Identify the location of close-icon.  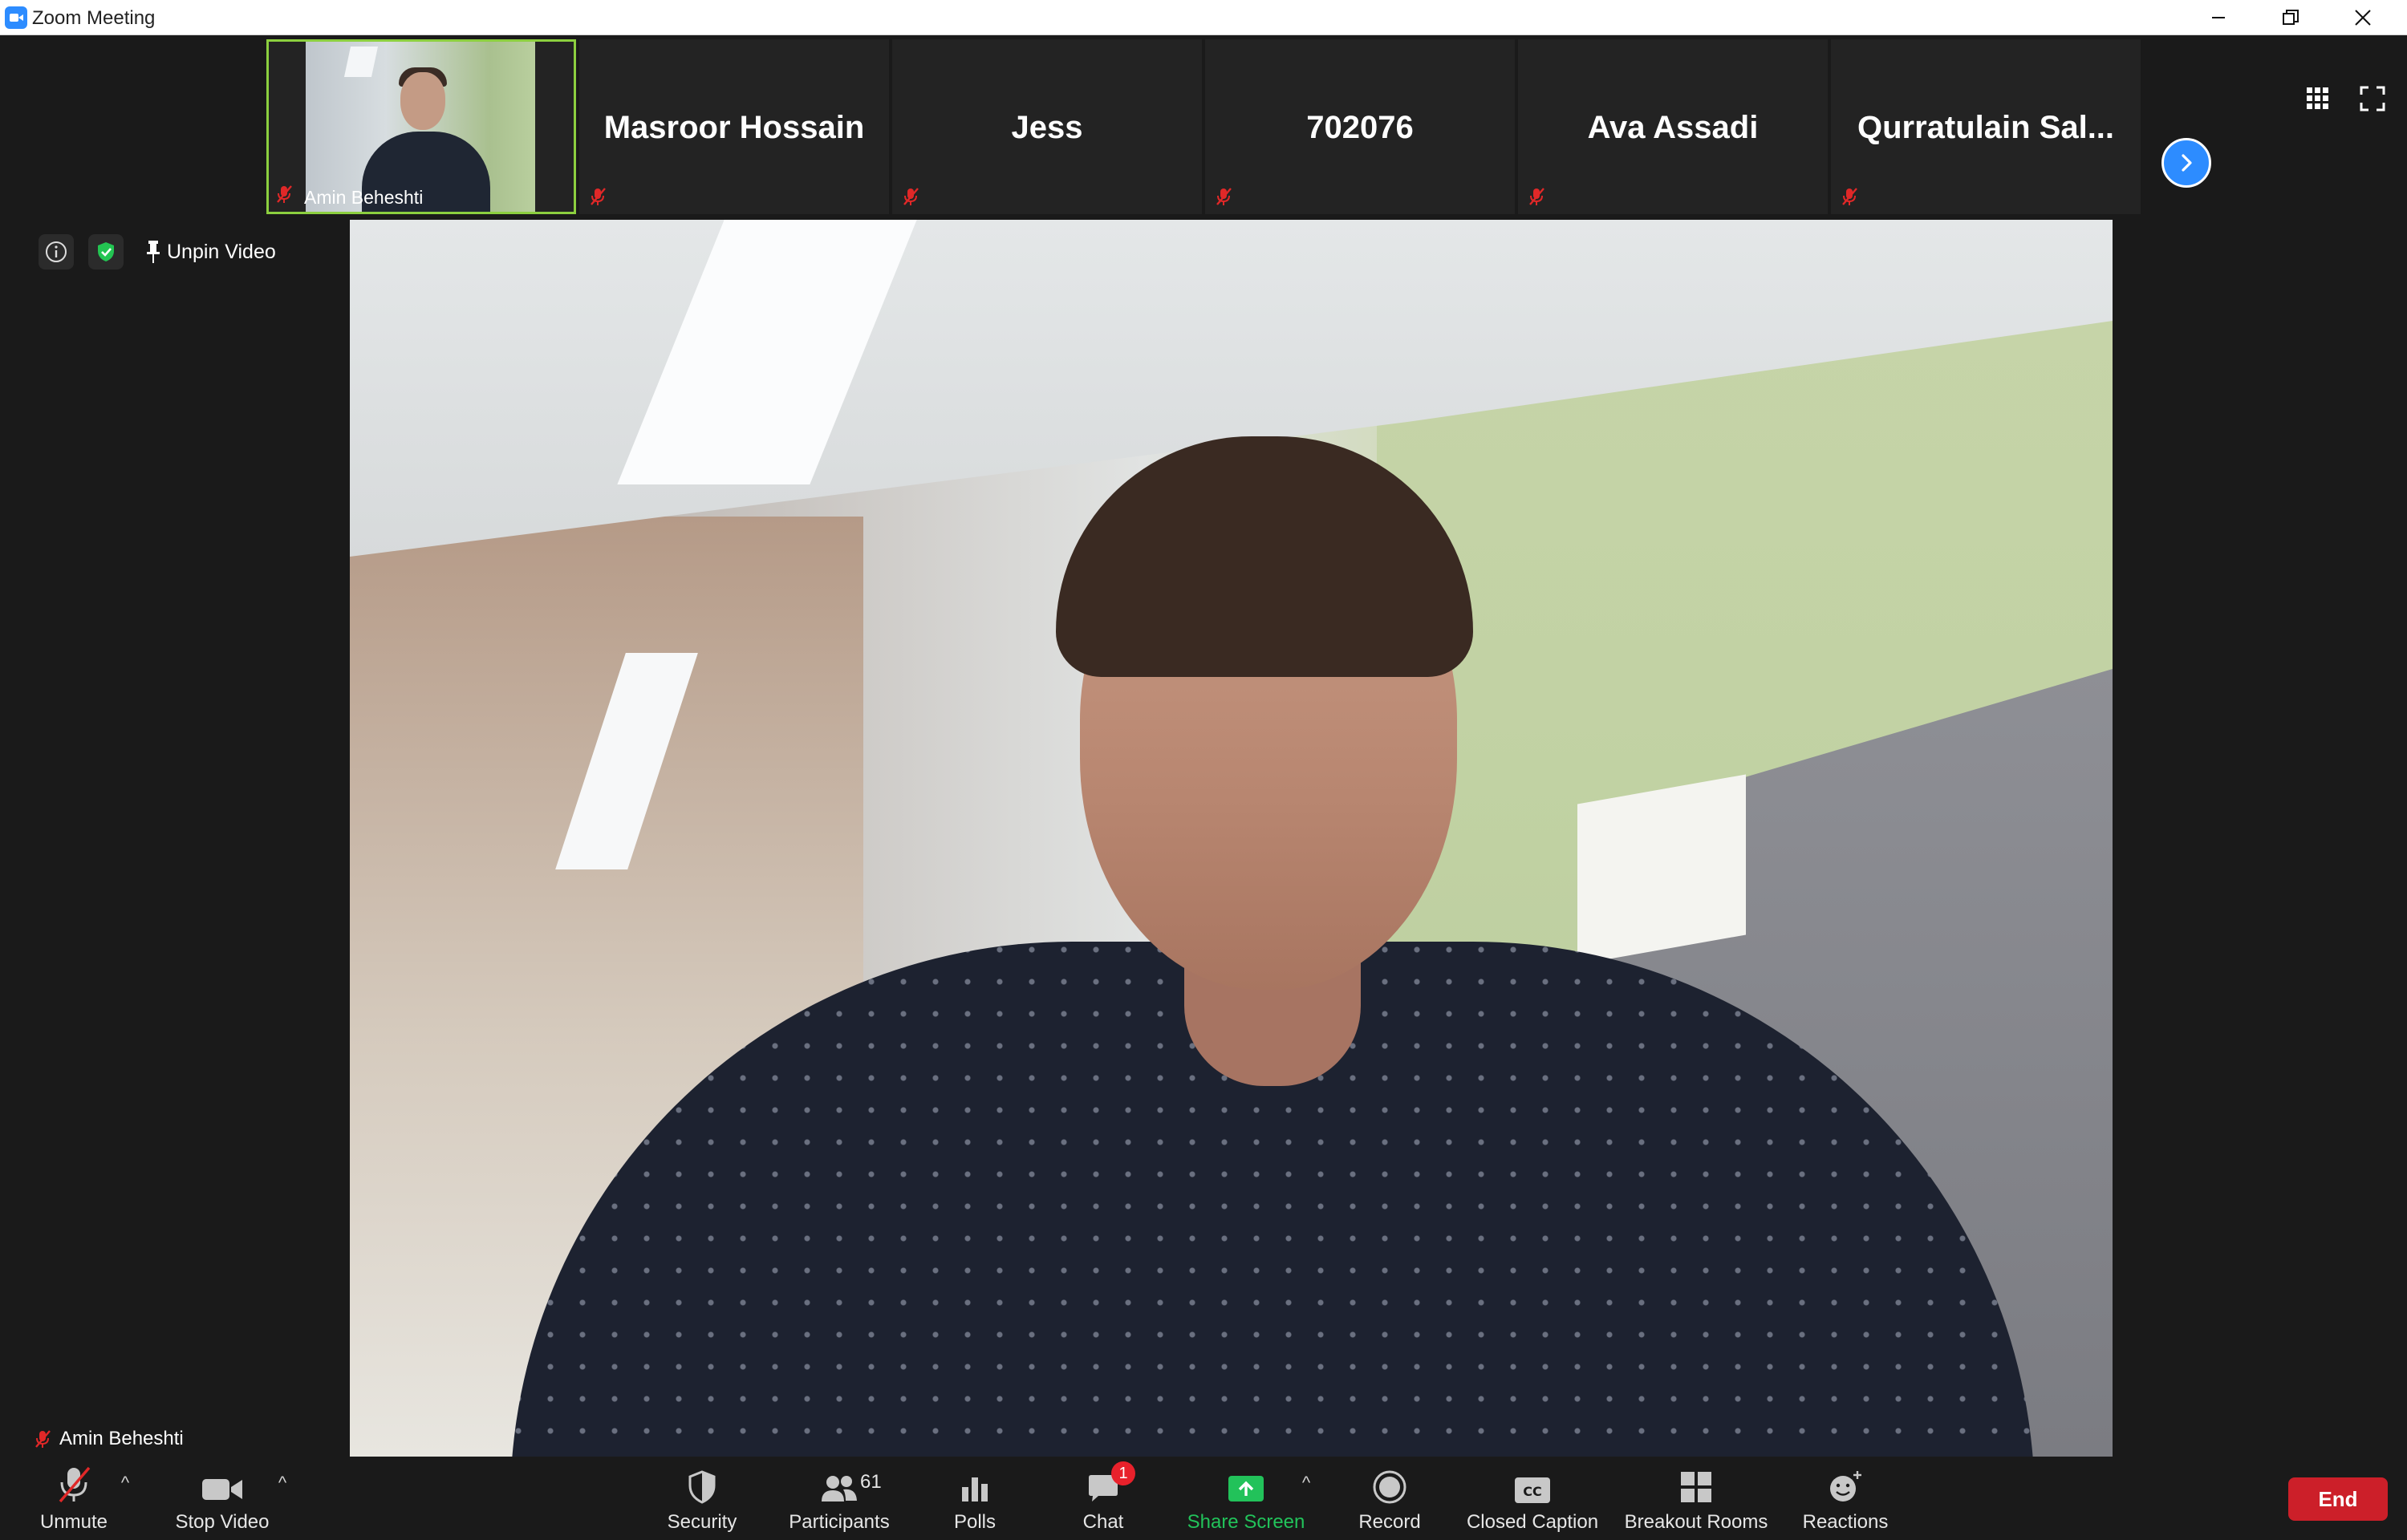
(2363, 18).